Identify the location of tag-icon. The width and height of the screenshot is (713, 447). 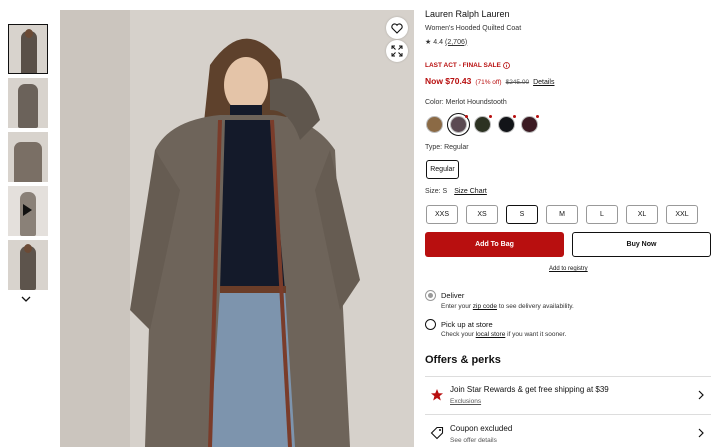
(437, 433).